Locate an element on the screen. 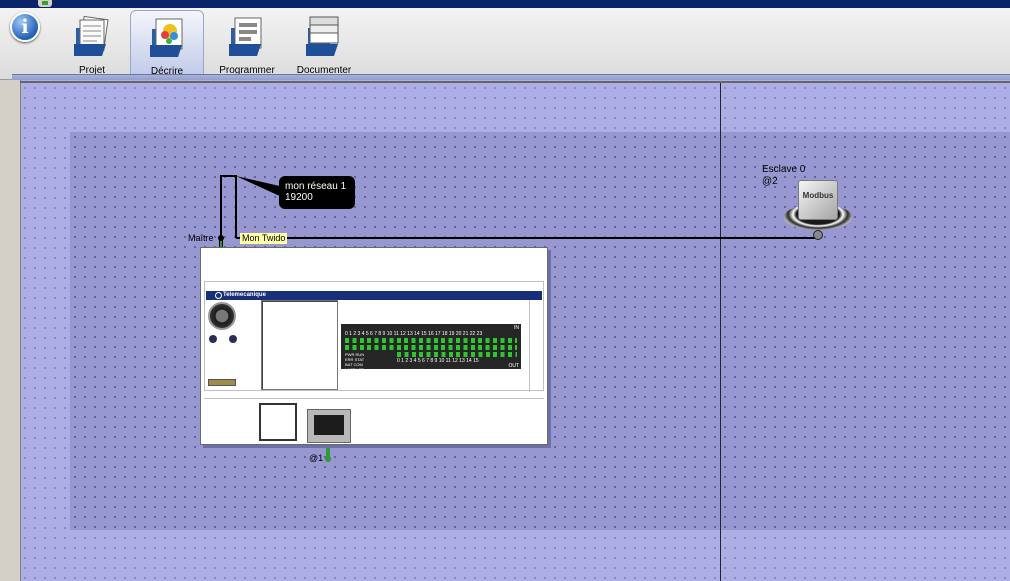 The image size is (1010, 581). plc-brand: Telemecanique is located at coordinates (244, 295).